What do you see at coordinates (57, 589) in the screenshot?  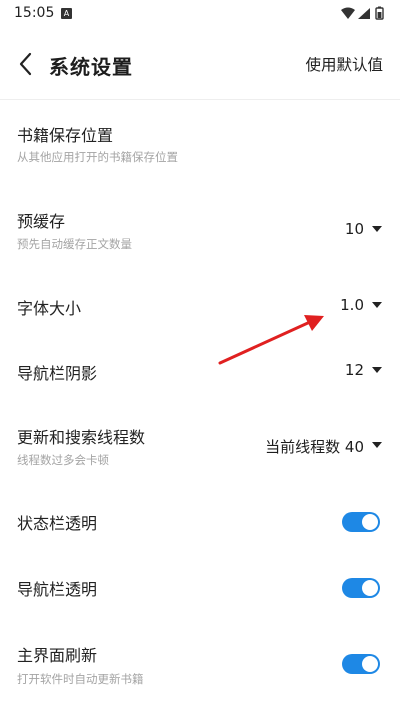 I see `setting-title: 导航栏透明` at bounding box center [57, 589].